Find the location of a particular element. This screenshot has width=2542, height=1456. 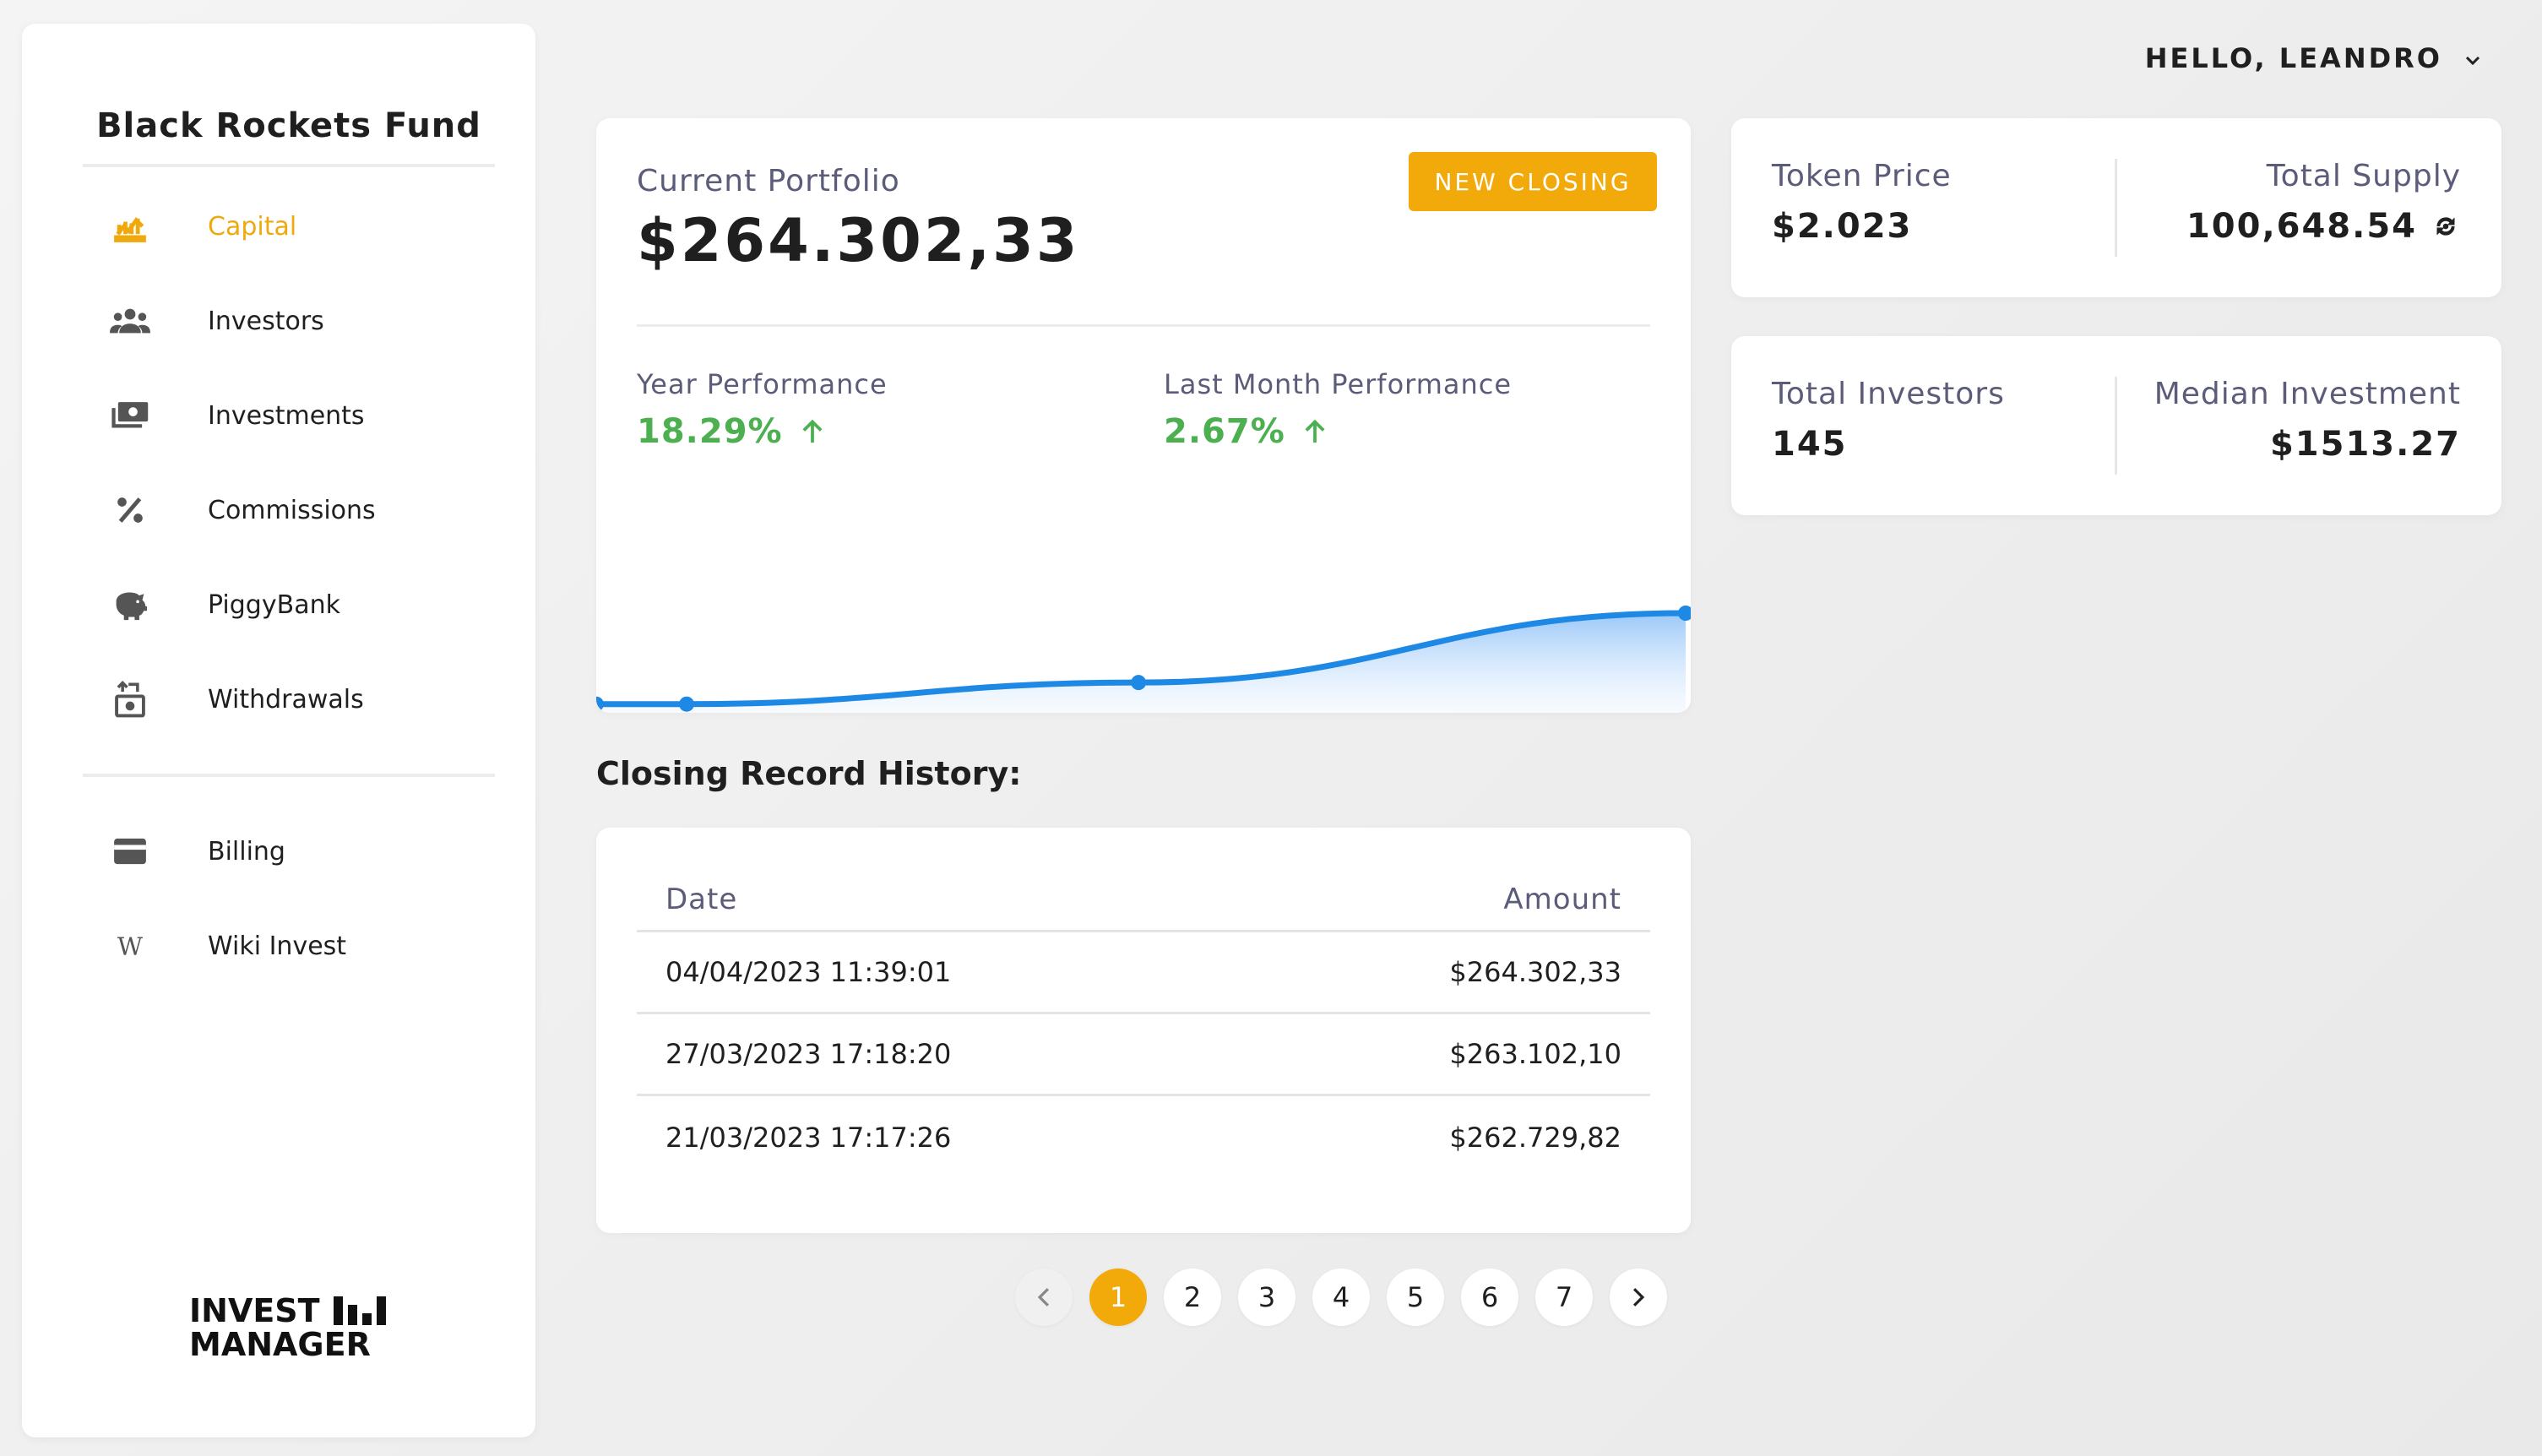

piggy-bank-icon is located at coordinates (130, 605).